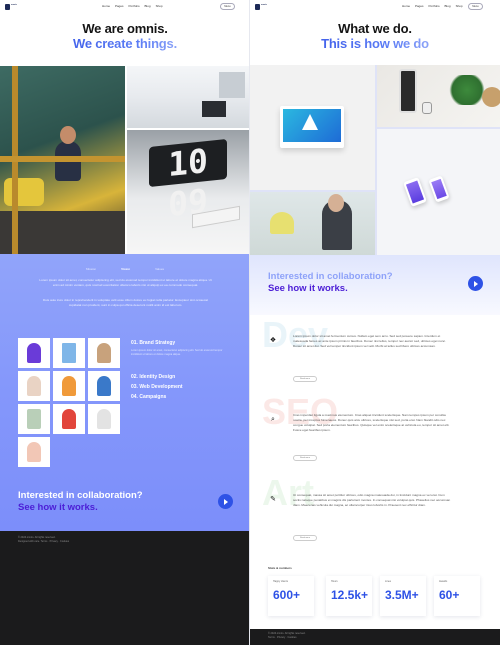 The width and height of the screenshot is (500, 645). I want to click on illustration-woman, so click(34, 386).